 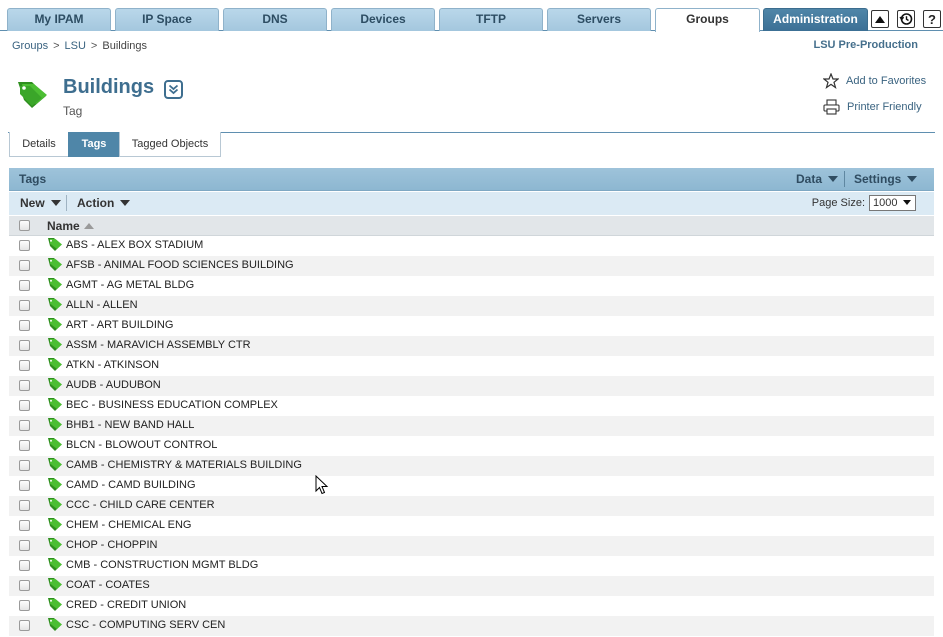 What do you see at coordinates (471, 406) in the screenshot?
I see `table-row: BEC - BUSINESS EDUCATION COMPLEX` at bounding box center [471, 406].